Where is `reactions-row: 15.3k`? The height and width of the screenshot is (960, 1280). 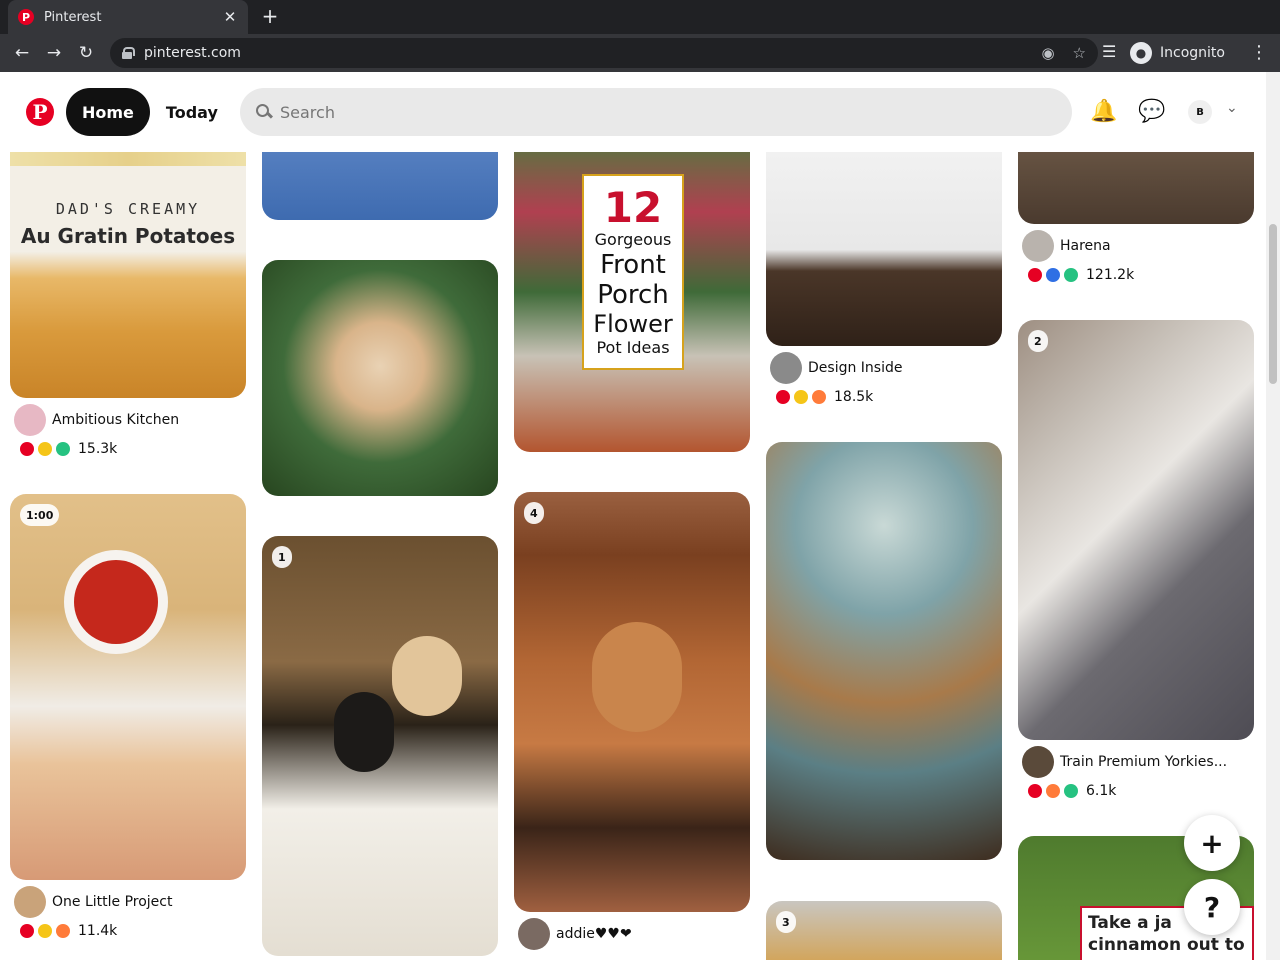
reactions-row: 15.3k is located at coordinates (135, 449).